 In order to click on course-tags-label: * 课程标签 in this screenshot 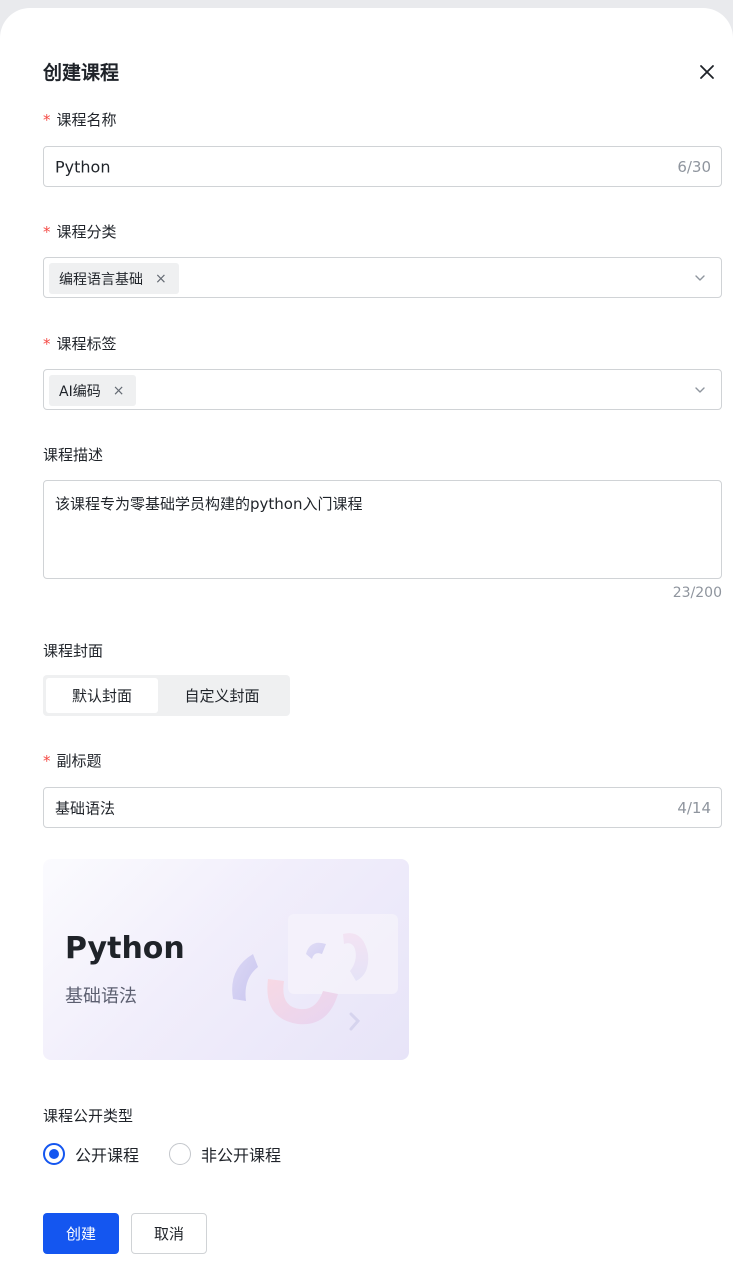, I will do `click(80, 344)`.